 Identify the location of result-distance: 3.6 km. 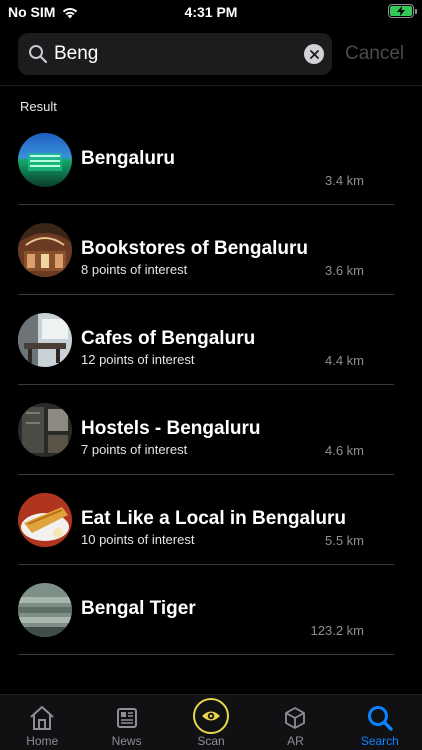
(344, 270).